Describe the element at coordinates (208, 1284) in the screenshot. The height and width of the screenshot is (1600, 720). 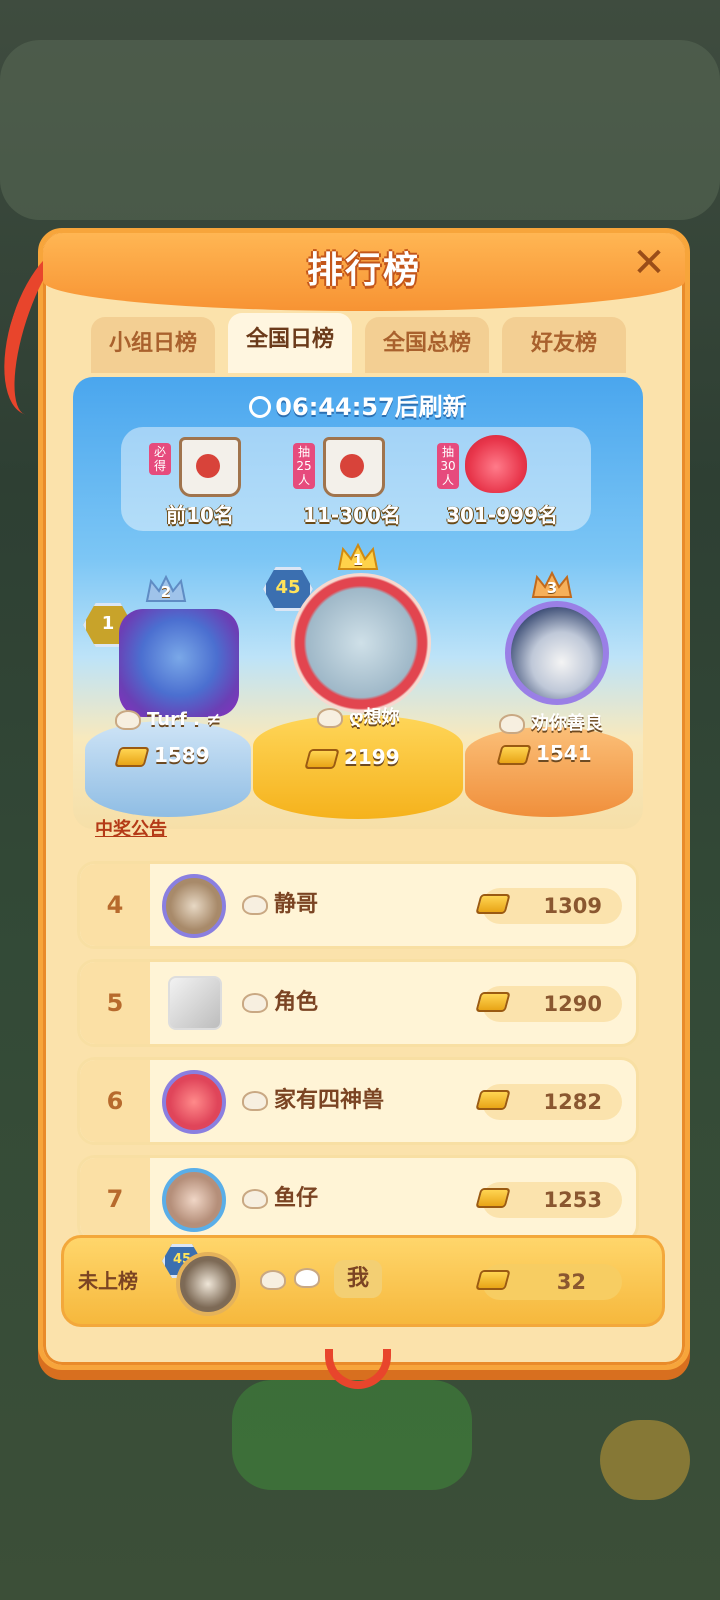
I see `my-avatar` at that location.